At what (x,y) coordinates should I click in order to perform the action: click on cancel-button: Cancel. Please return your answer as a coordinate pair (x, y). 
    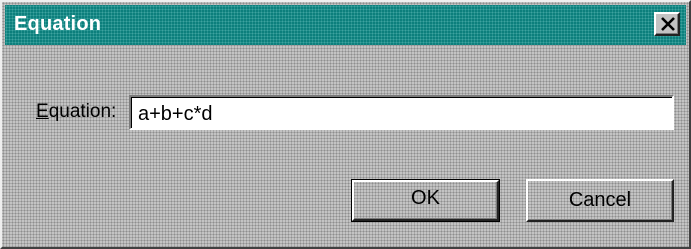
    Looking at the image, I should click on (600, 200).